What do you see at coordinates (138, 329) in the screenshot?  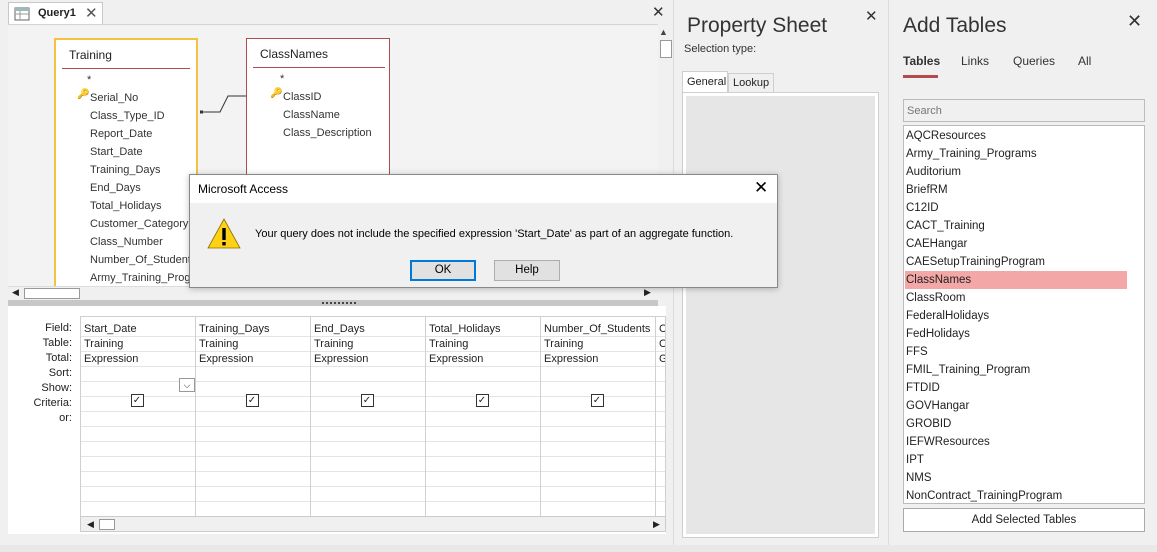 I see `grid-cell-field: Start_Date` at bounding box center [138, 329].